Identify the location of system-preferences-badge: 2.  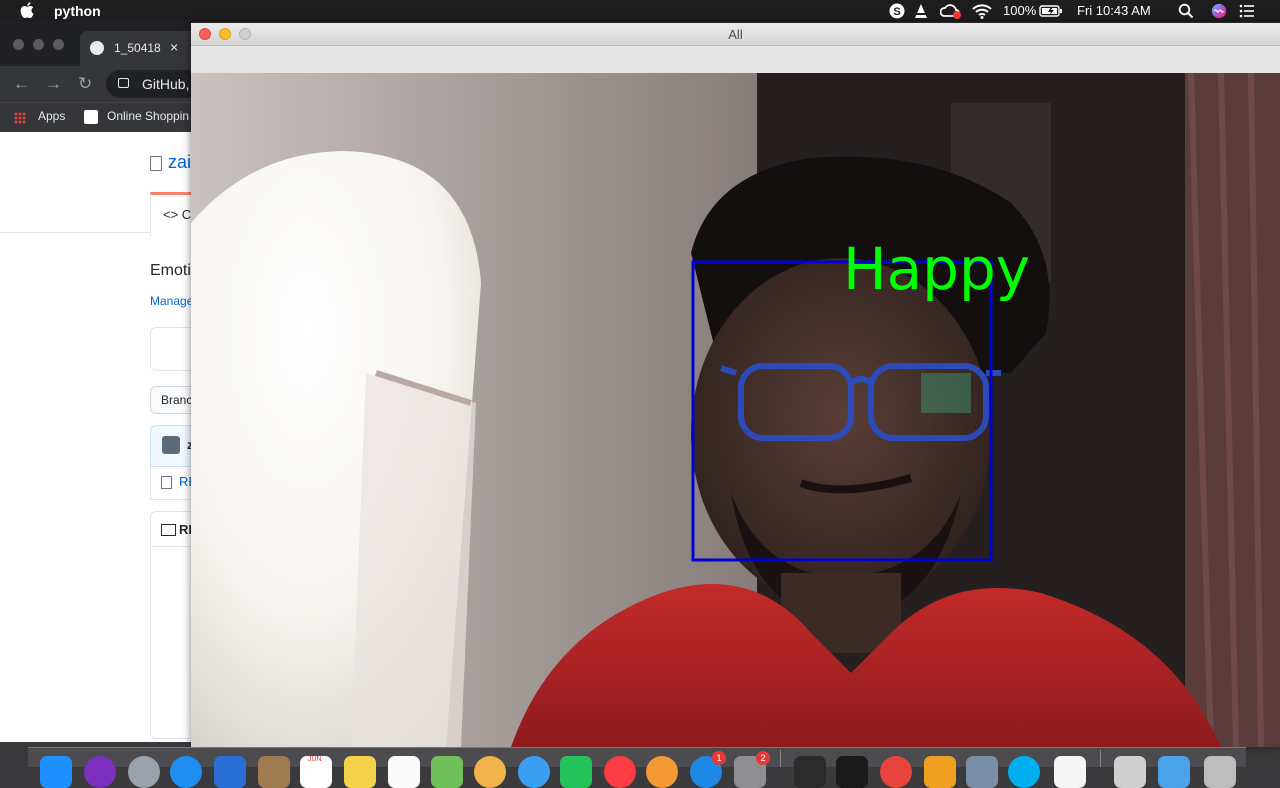
(763, 758).